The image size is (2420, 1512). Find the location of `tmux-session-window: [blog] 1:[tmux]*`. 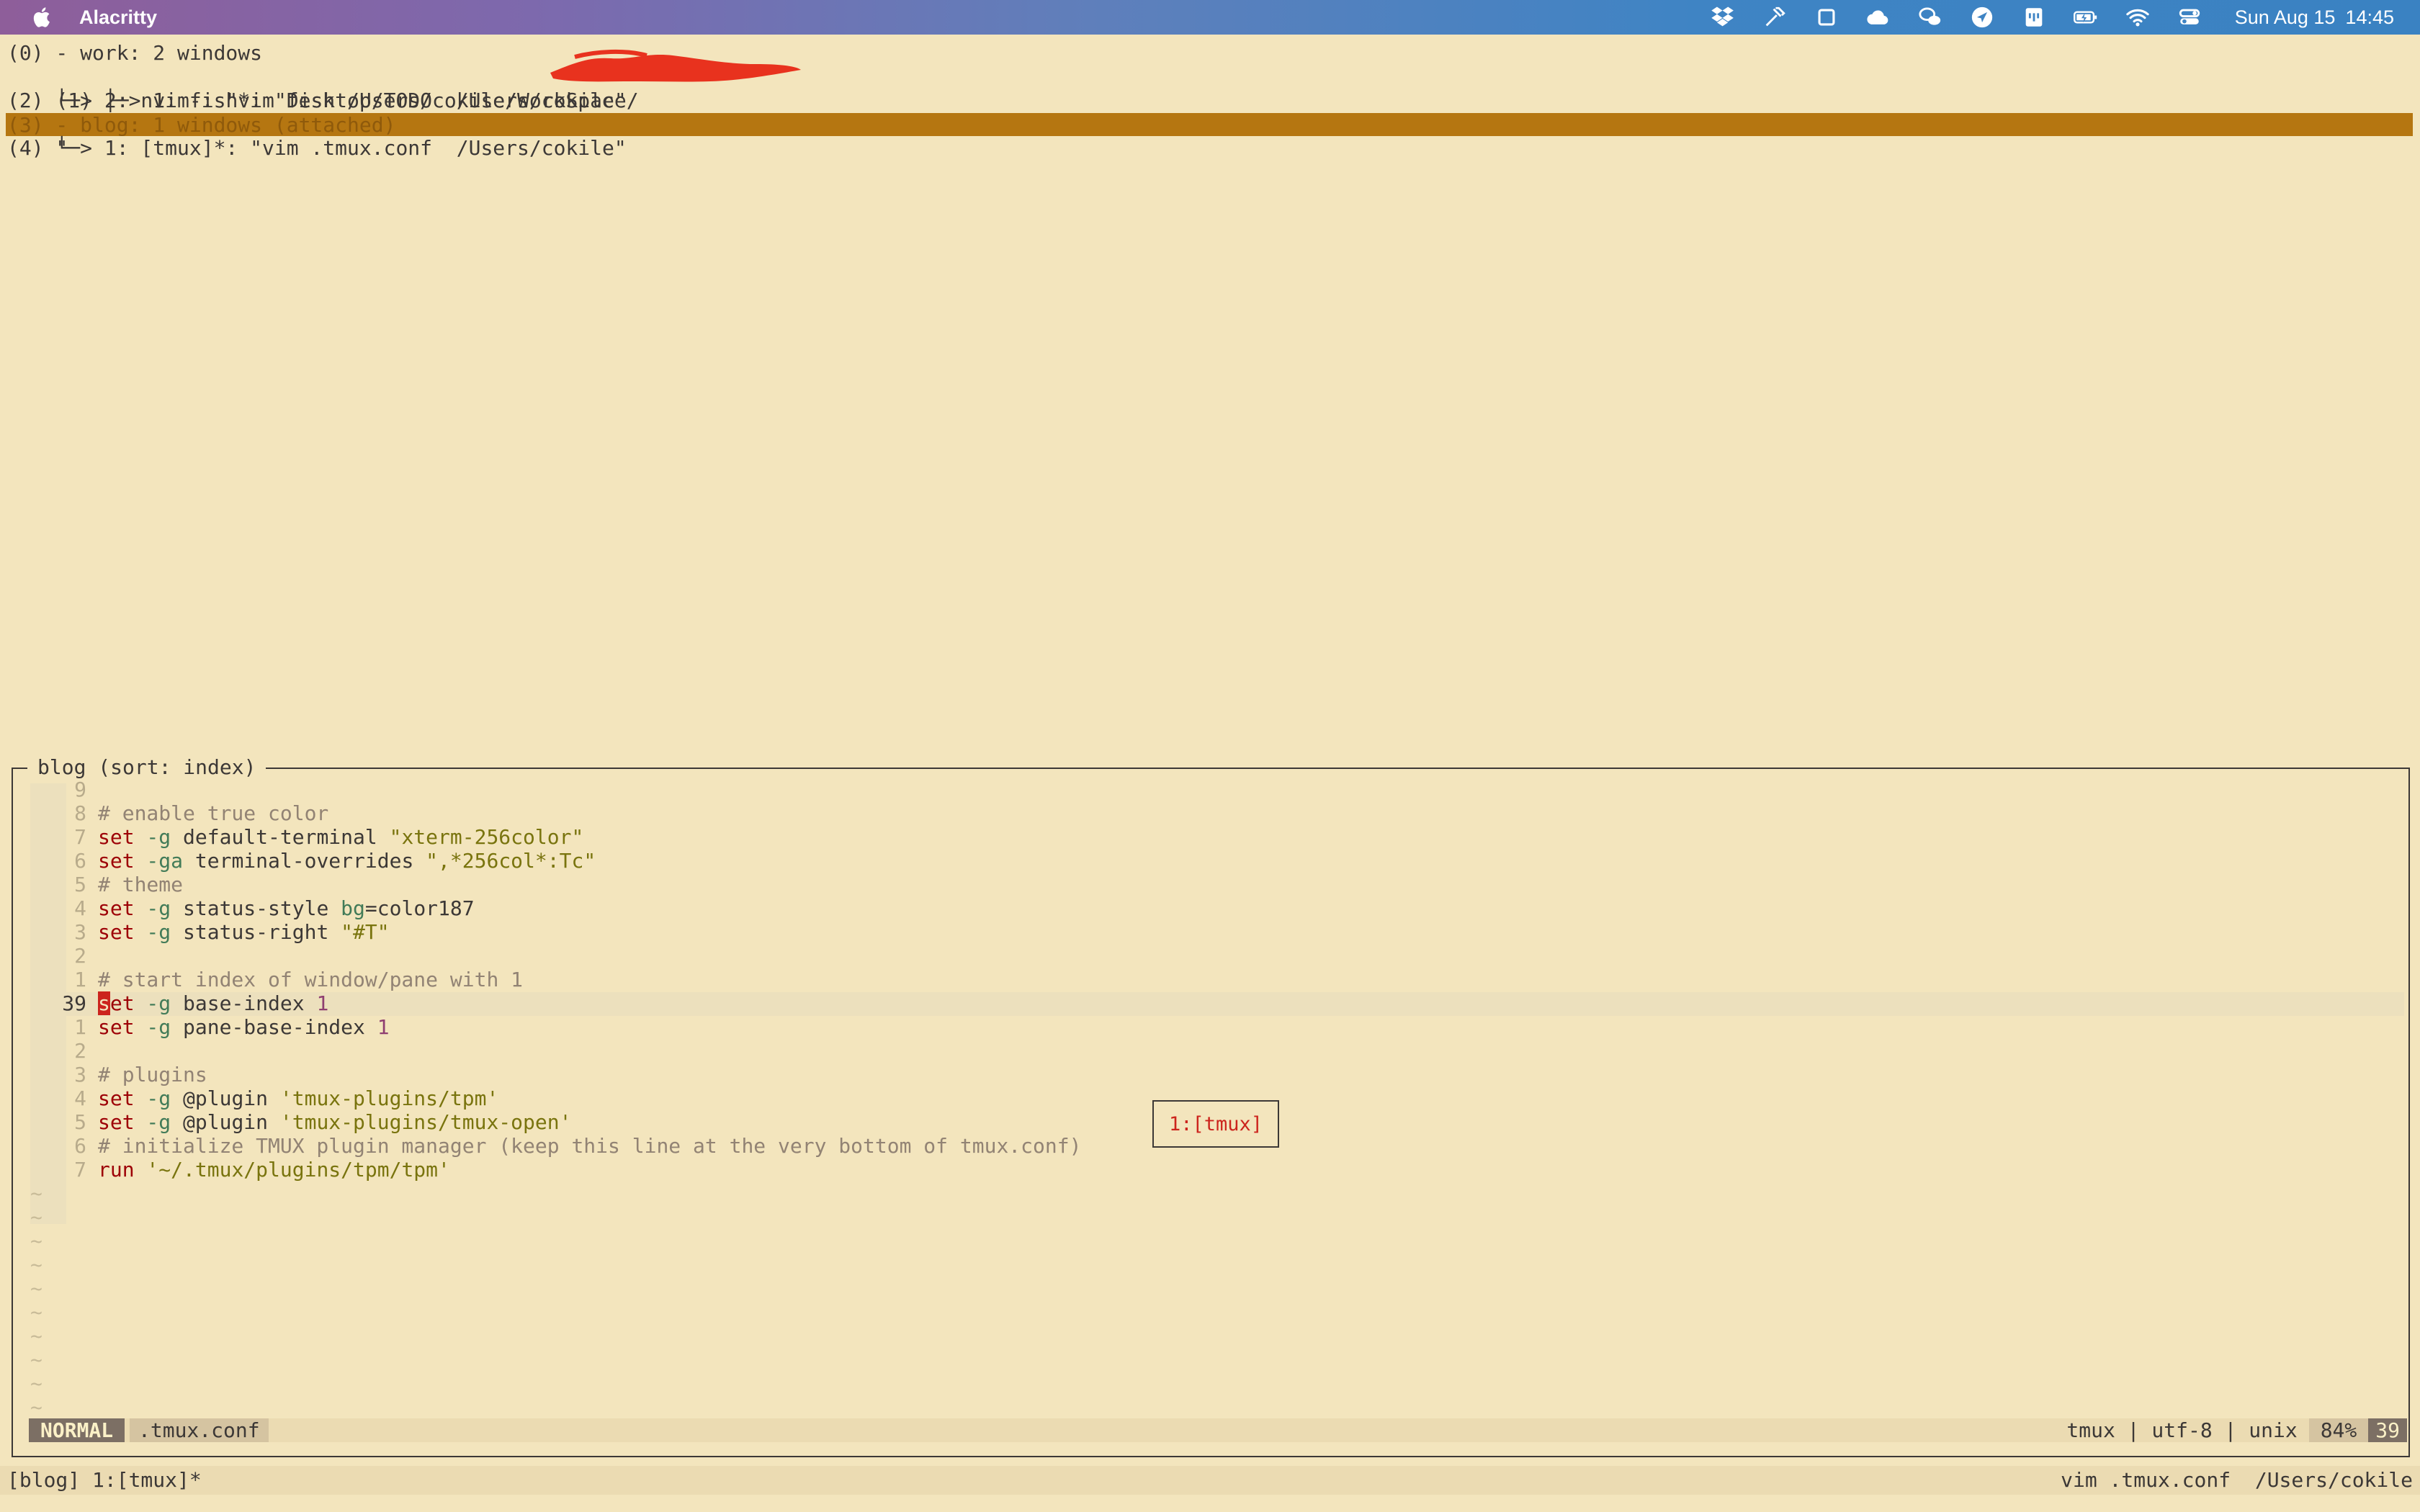

tmux-session-window: [blog] 1:[tmux]* is located at coordinates (104, 1480).